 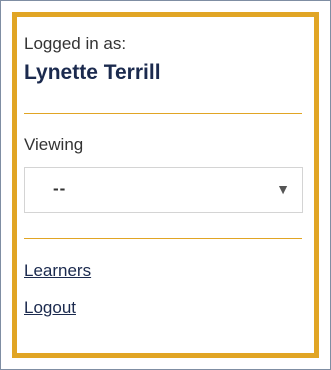 What do you see at coordinates (75, 43) in the screenshot?
I see `logged-in-label: Logged in as:` at bounding box center [75, 43].